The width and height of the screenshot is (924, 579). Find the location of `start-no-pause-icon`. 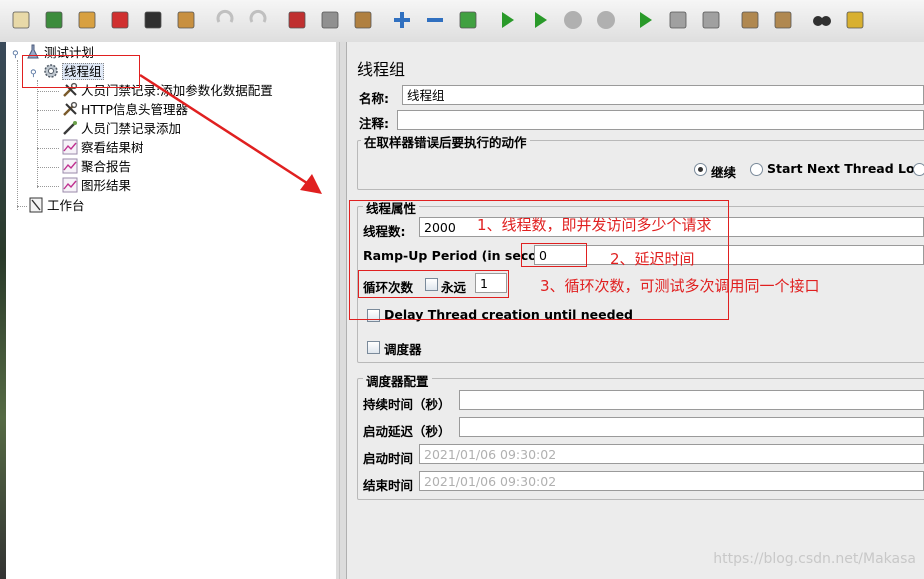

start-no-pause-icon is located at coordinates (540, 20).